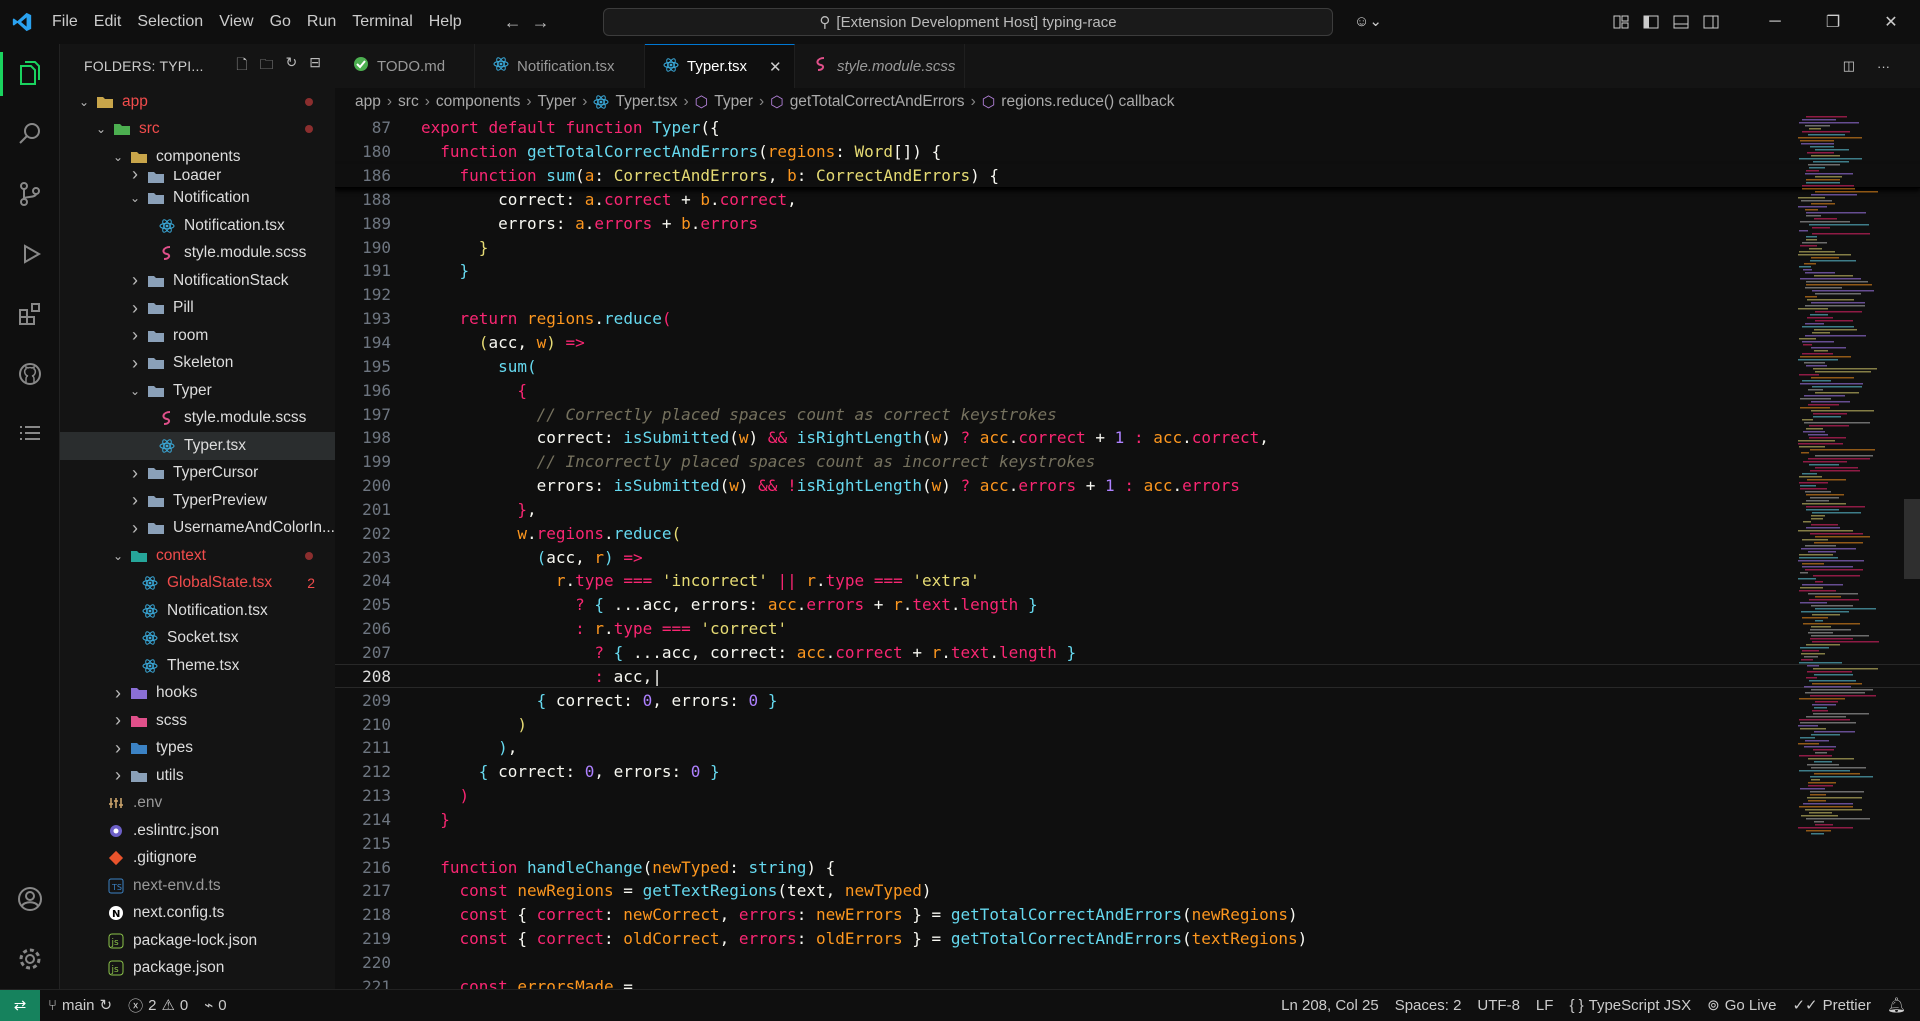 The image size is (1920, 1021). What do you see at coordinates (197, 639) in the screenshot?
I see `tree-file: Socket.tsx` at bounding box center [197, 639].